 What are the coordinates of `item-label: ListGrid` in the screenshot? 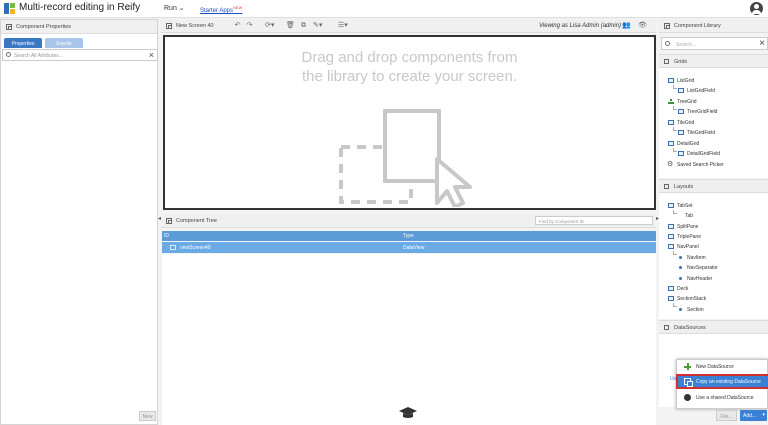 It's located at (686, 81).